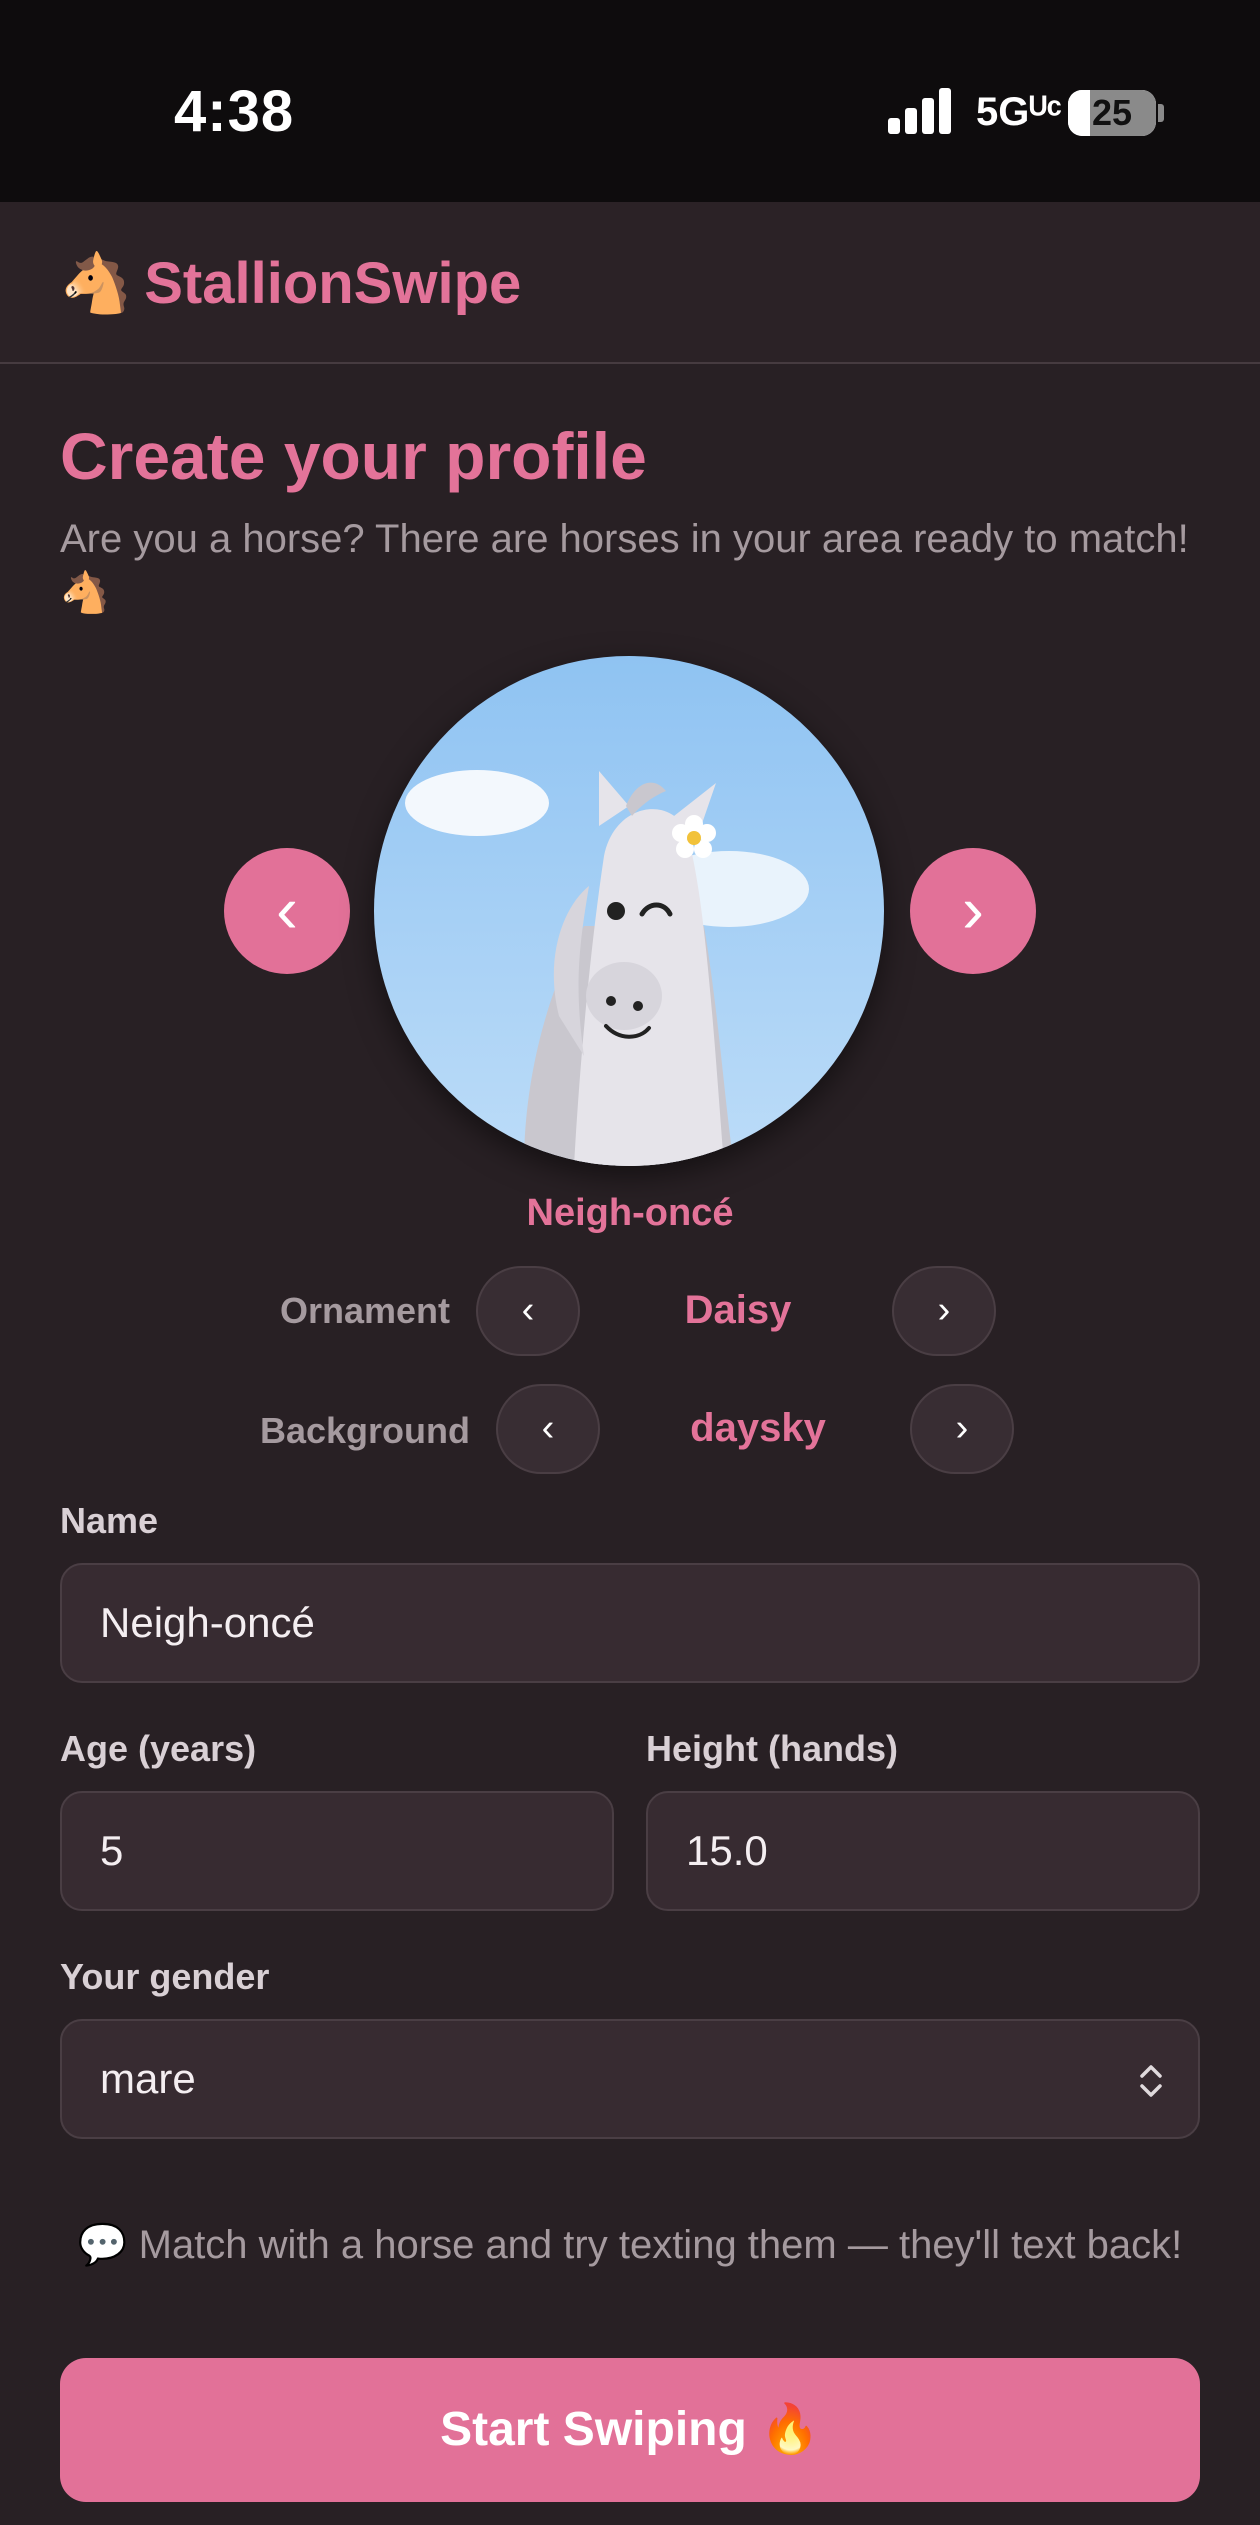 This screenshot has height=2525, width=1260. Describe the element at coordinates (1151, 2081) in the screenshot. I see `chevron-updown-icon` at that location.